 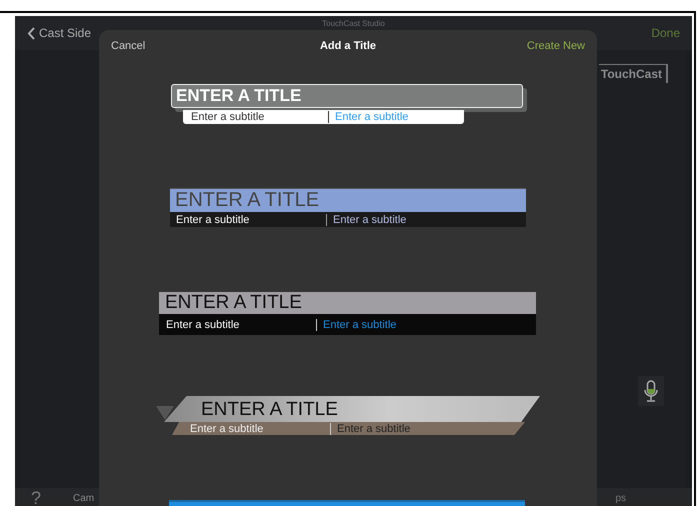 I want to click on help-button: ?, so click(x=41, y=497).